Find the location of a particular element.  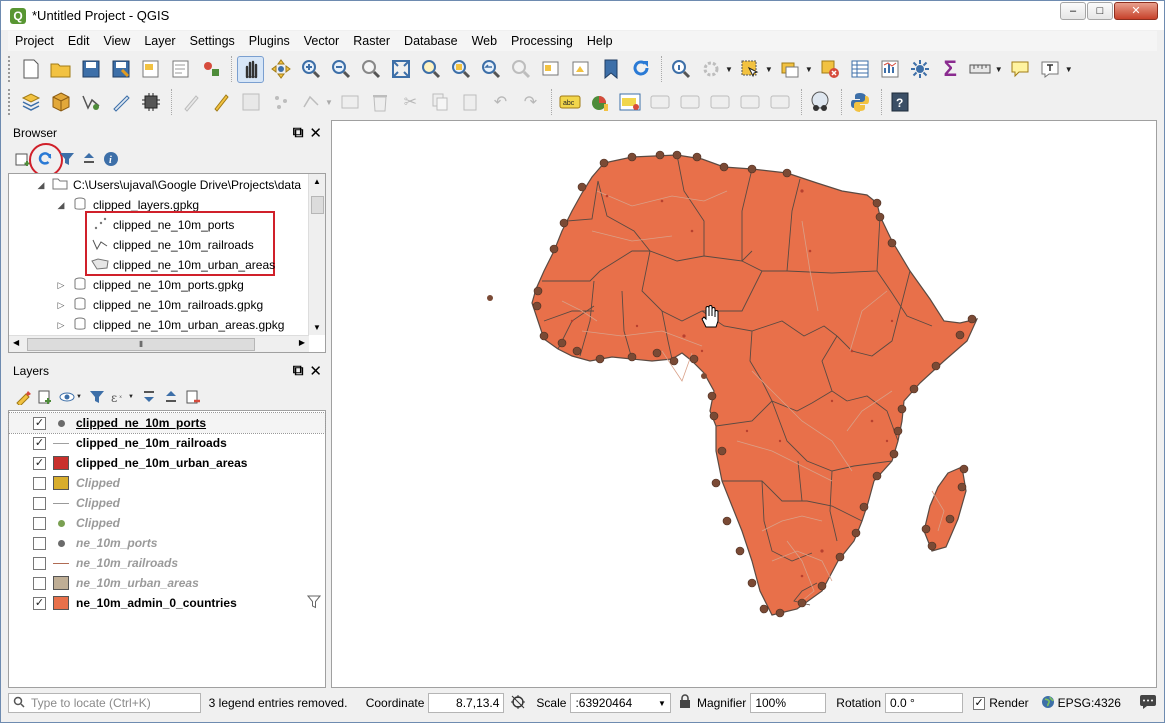

maximize-button: □ is located at coordinates (1100, 11).